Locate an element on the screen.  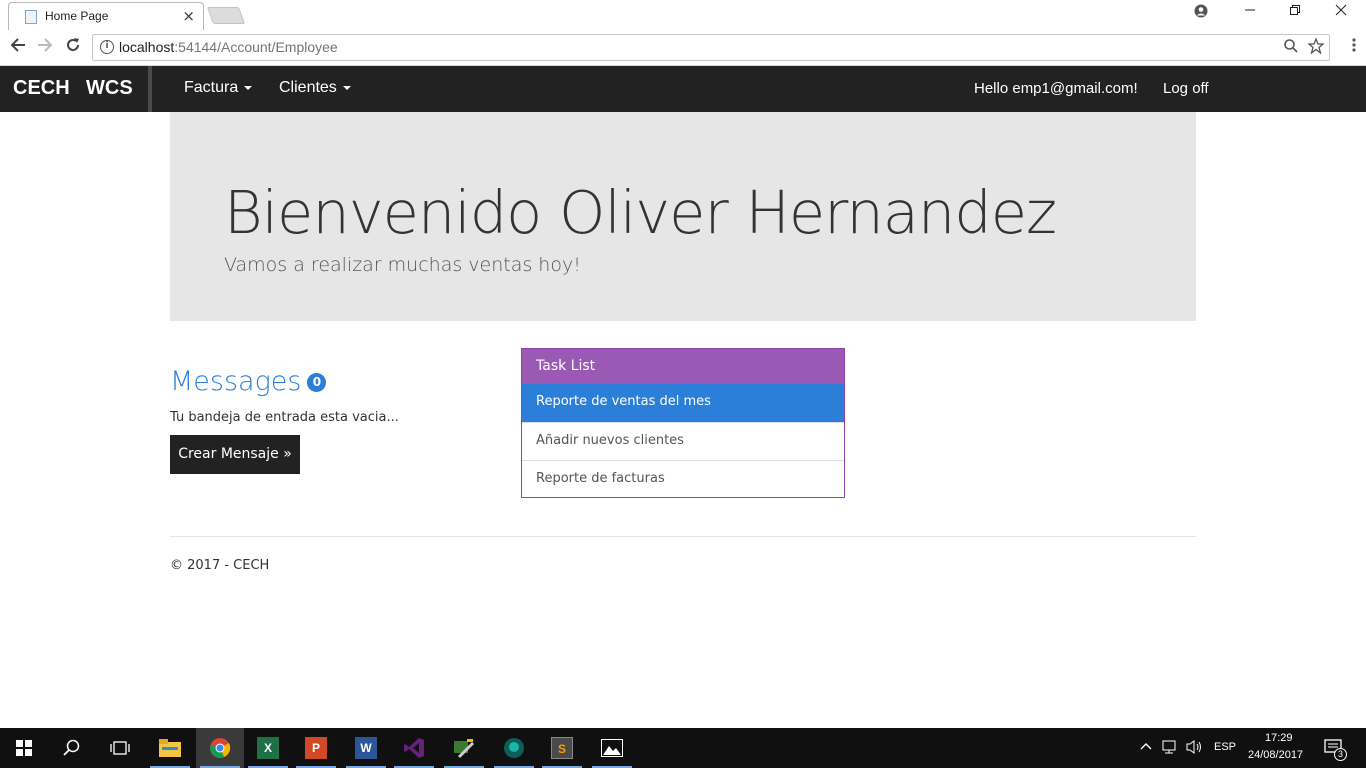
brand-text-cech: CECH is located at coordinates (41, 88).